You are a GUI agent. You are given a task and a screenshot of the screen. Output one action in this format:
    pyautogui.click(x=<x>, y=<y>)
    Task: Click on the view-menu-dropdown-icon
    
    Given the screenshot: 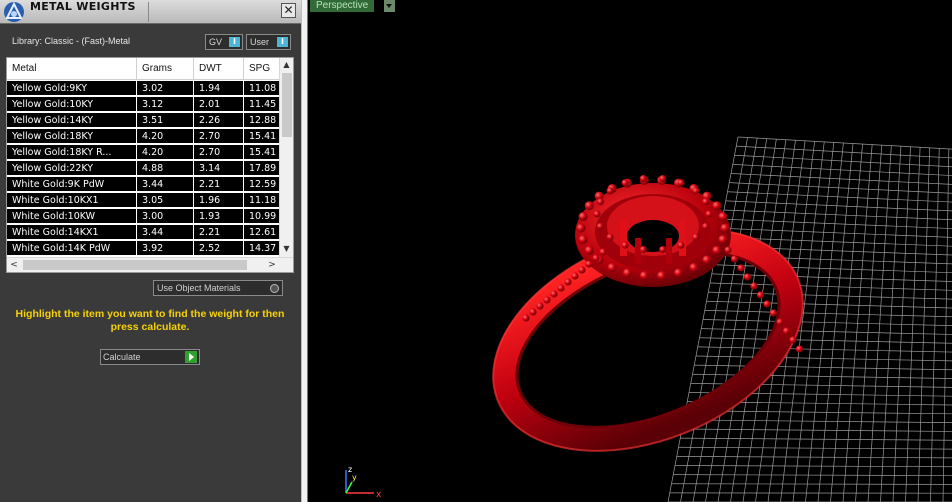 What is the action you would take?
    pyautogui.click(x=389, y=6)
    